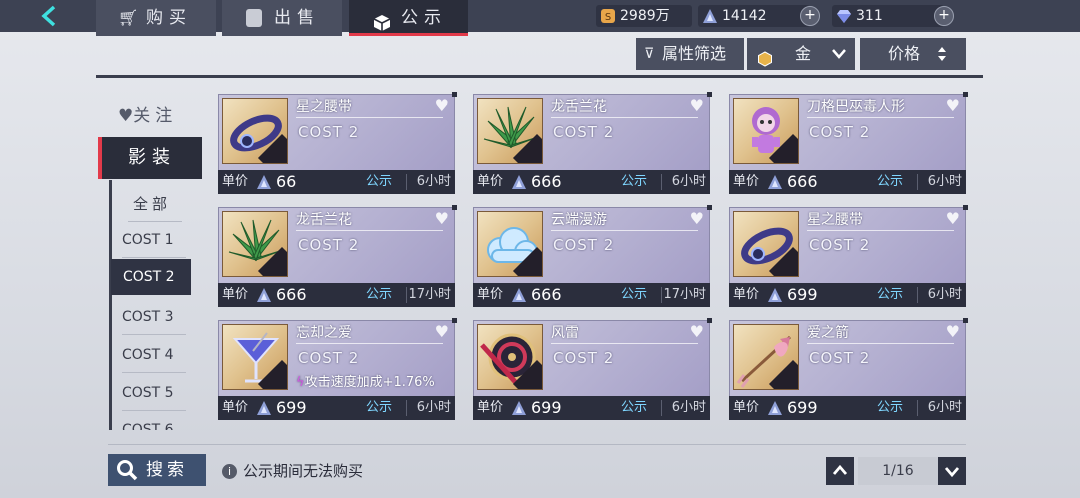 This screenshot has height=498, width=1080. What do you see at coordinates (744, 16) in the screenshot?
I see `crystal-value: 14142` at bounding box center [744, 16].